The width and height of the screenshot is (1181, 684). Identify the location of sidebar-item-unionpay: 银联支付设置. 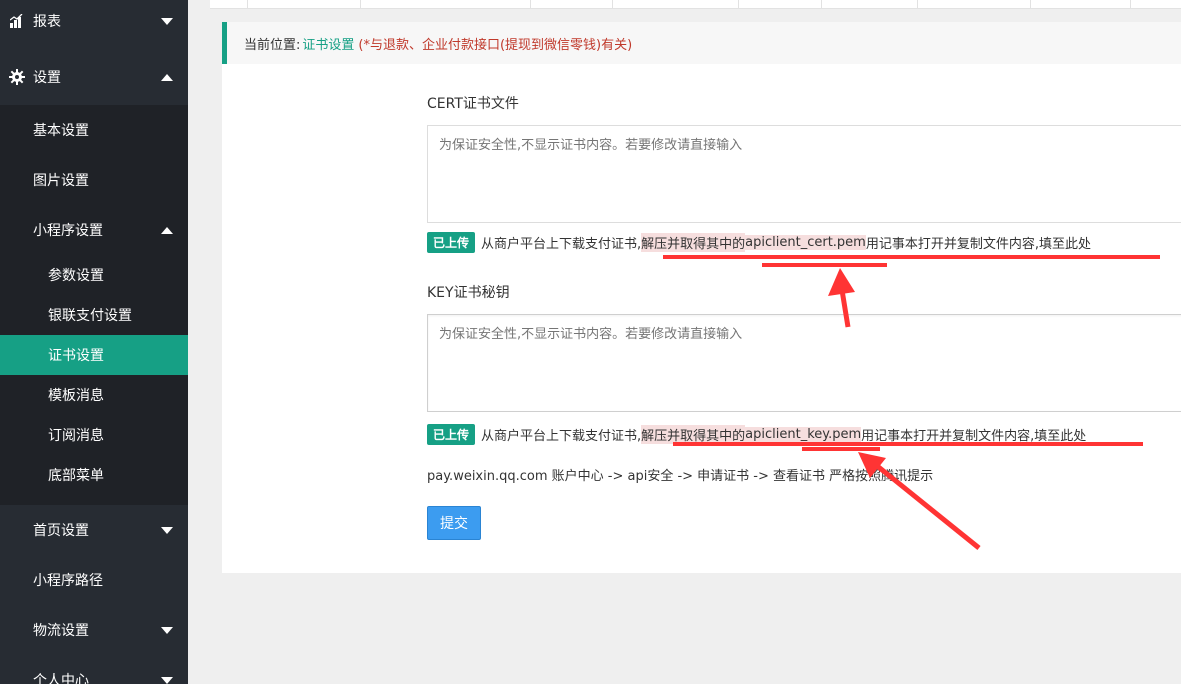
(94, 315).